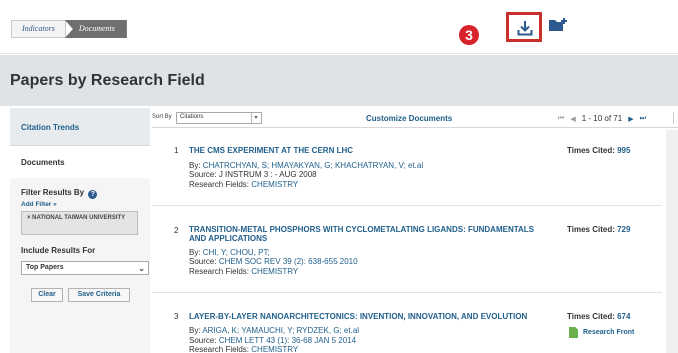 The image size is (678, 353). Describe the element at coordinates (93, 194) in the screenshot. I see `help-icon: ?` at that location.